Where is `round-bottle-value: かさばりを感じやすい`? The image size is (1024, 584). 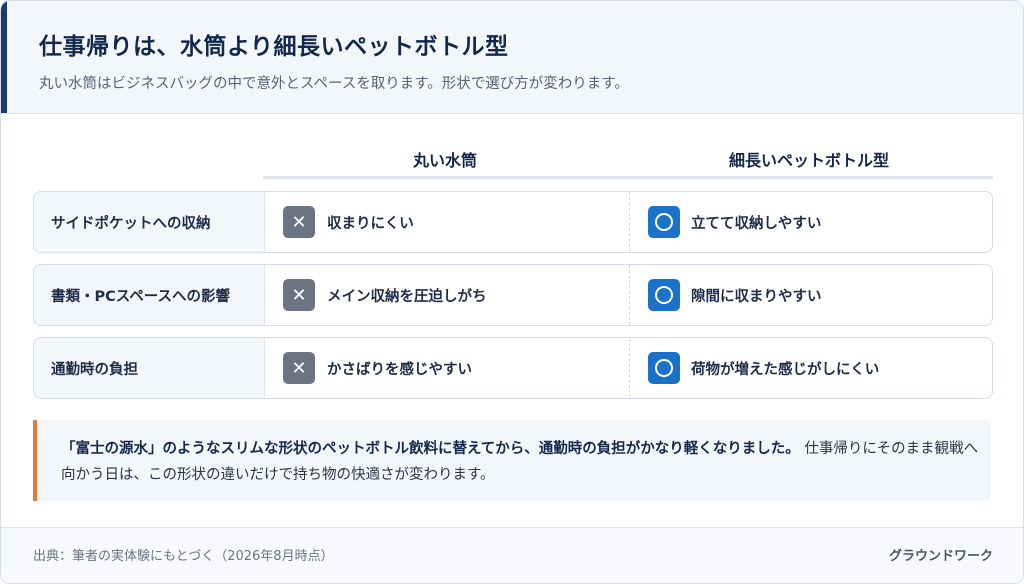
round-bottle-value: かさばりを感じやすい is located at coordinates (399, 370).